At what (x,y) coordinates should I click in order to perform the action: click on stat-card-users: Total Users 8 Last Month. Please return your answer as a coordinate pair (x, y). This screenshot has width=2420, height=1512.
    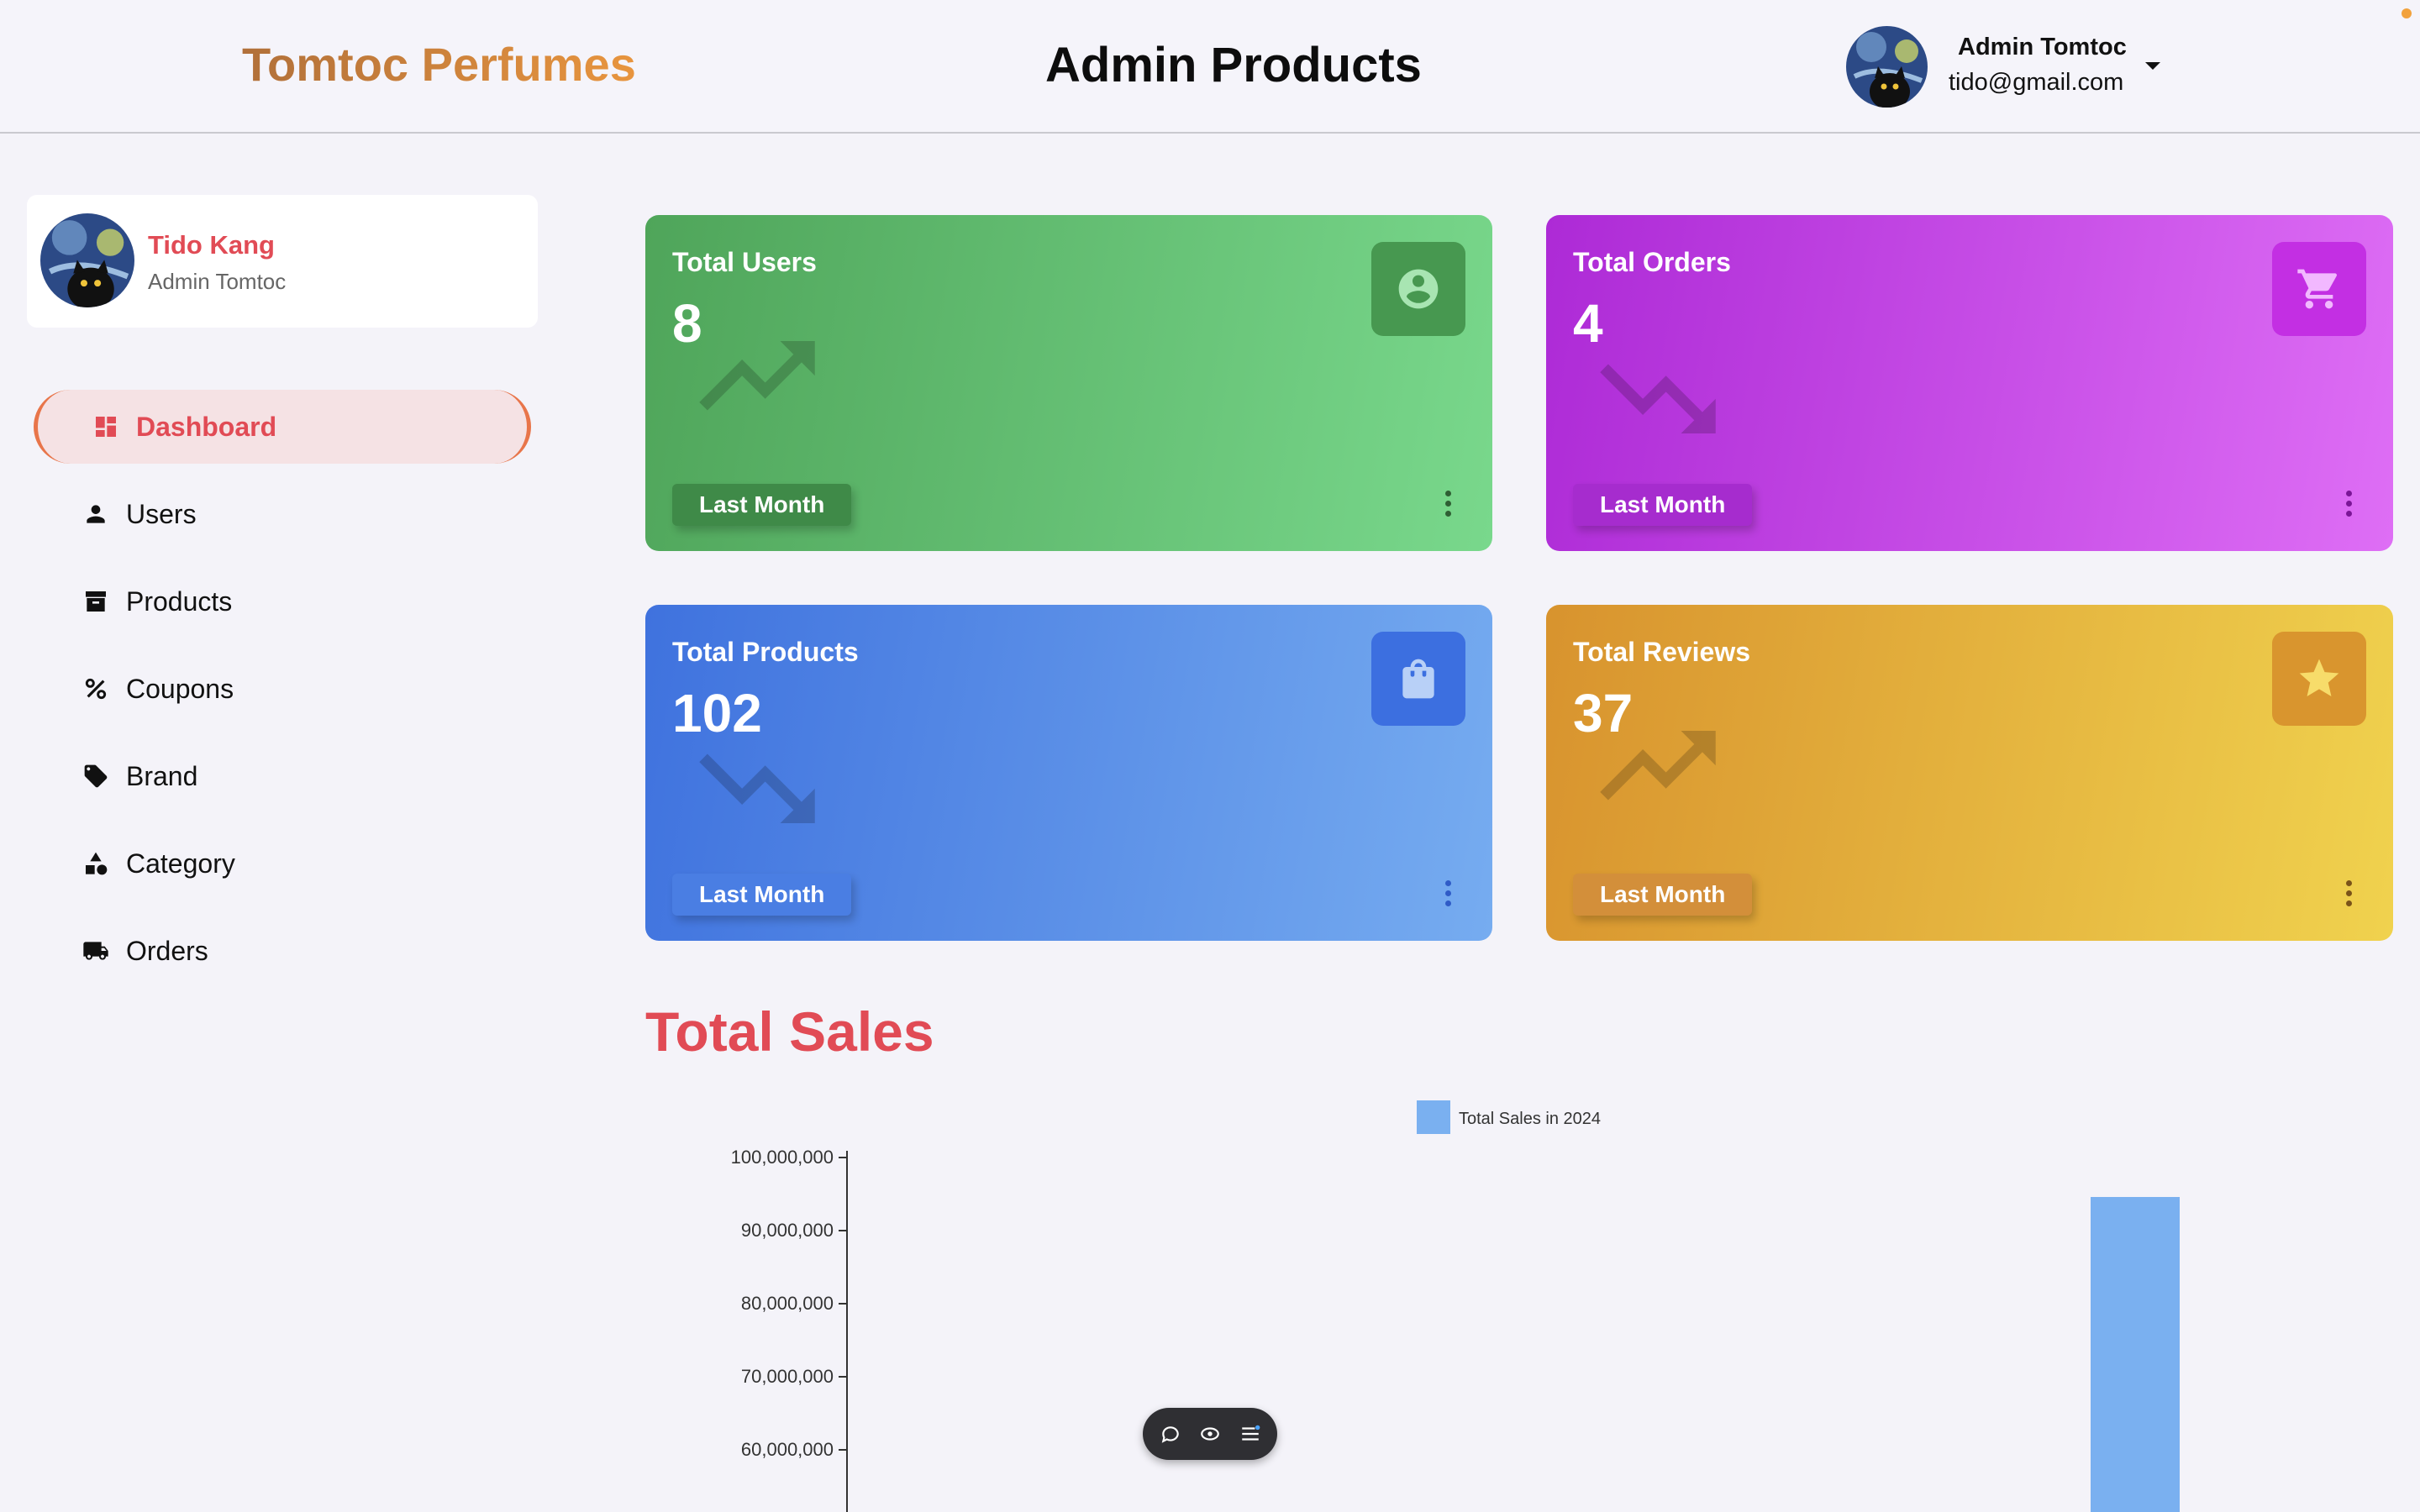
    Looking at the image, I should click on (1068, 383).